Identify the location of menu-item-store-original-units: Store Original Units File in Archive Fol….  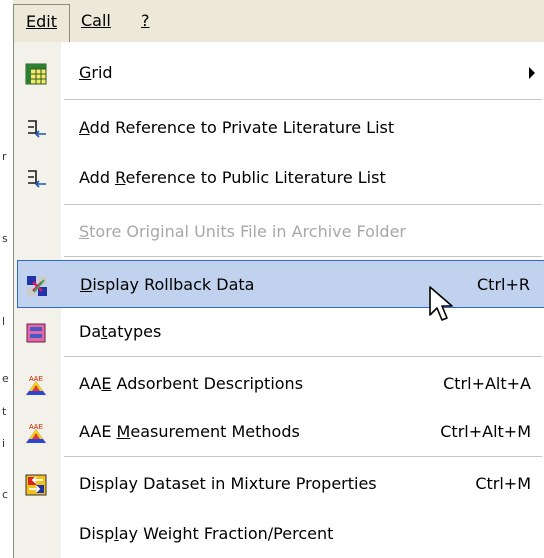
(280, 232).